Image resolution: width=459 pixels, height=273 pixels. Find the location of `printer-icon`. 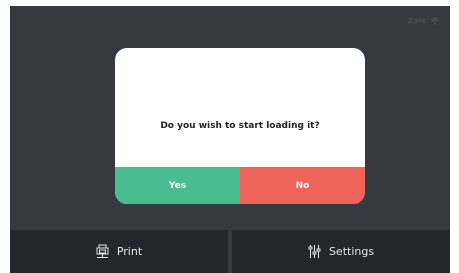

printer-icon is located at coordinates (102, 251).